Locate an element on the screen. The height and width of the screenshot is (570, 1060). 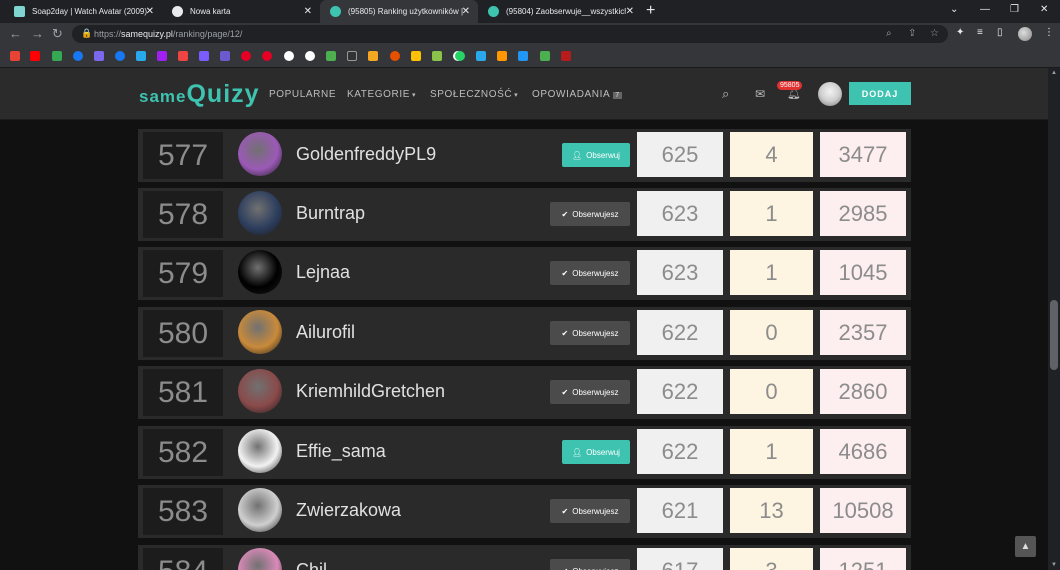
scroll-up-icon: ▲ is located at coordinates (1054, 73).